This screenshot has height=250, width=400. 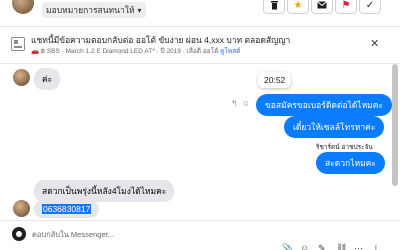 I want to click on more-icon: ⋯, so click(x=358, y=246).